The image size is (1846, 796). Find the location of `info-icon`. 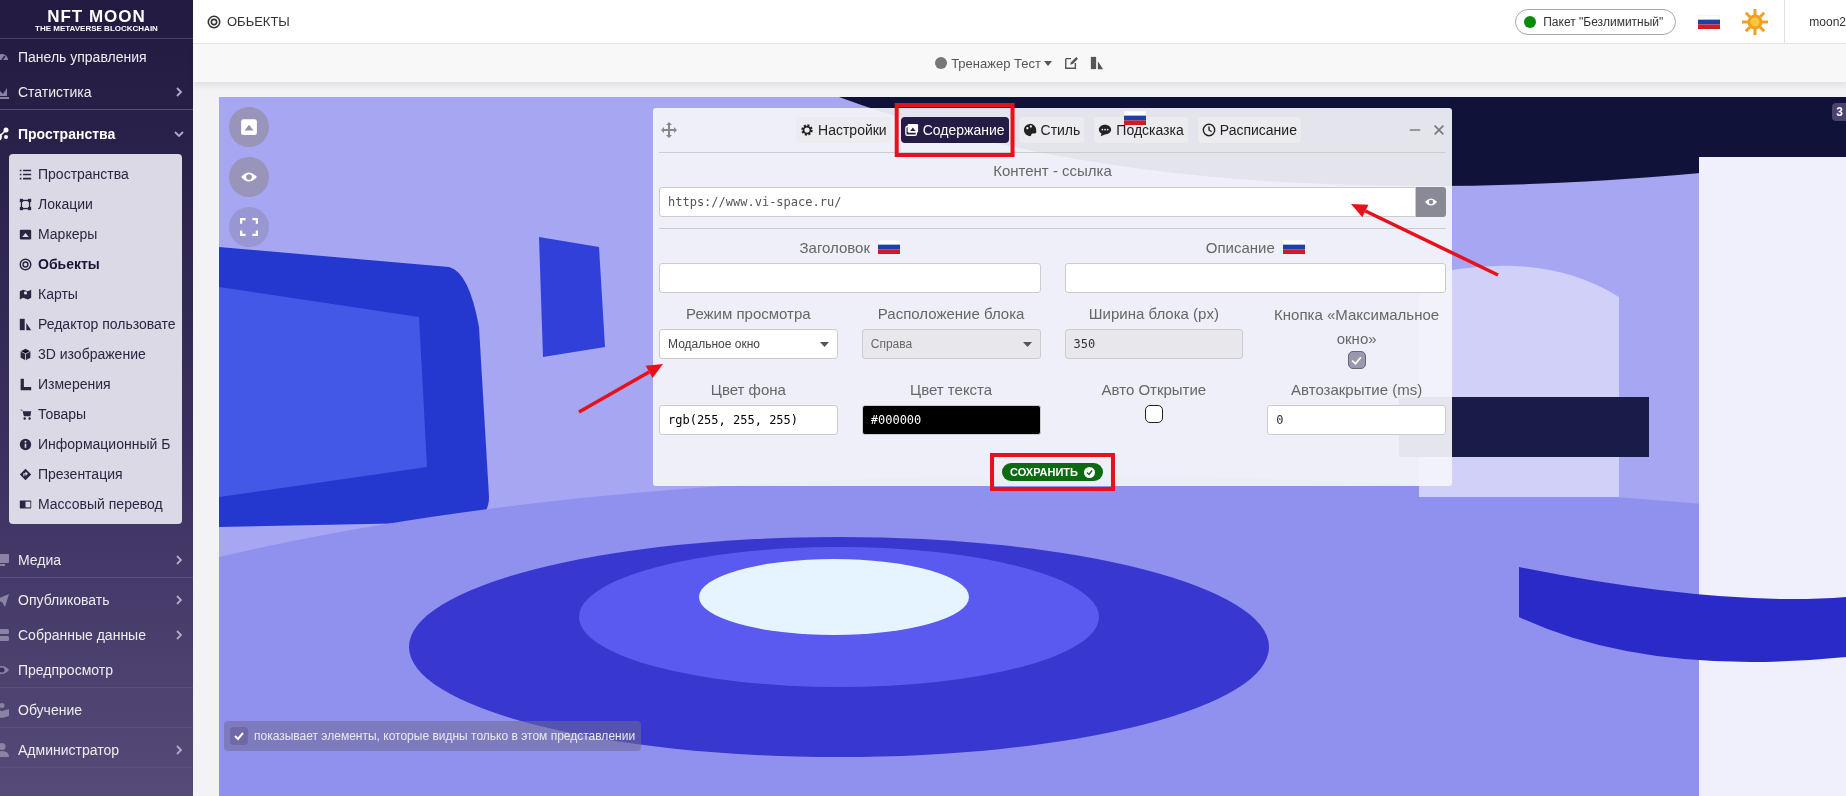

info-icon is located at coordinates (25, 444).